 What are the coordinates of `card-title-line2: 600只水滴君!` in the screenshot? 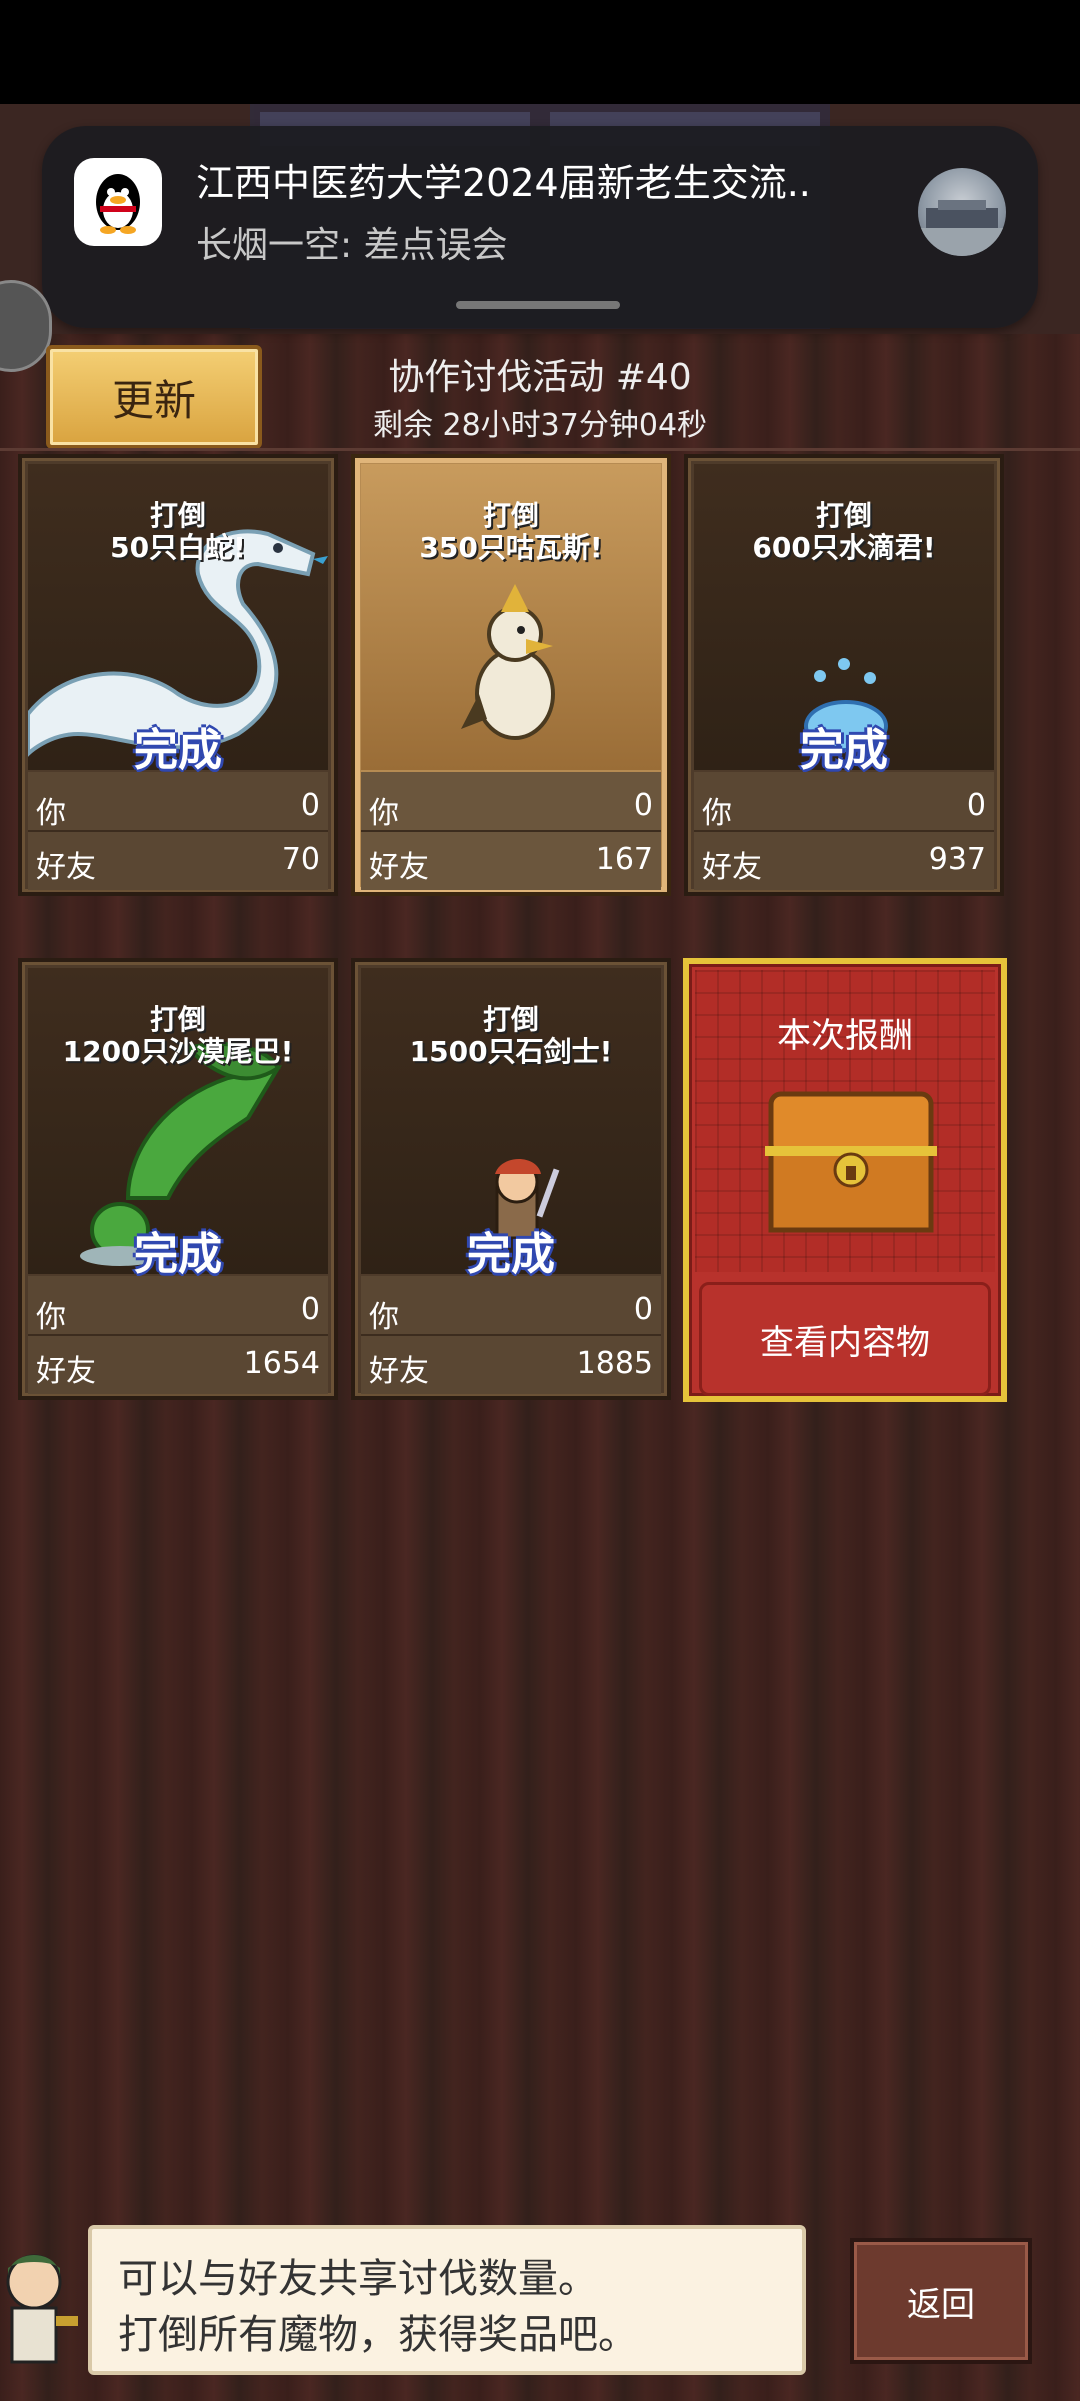 It's located at (844, 547).